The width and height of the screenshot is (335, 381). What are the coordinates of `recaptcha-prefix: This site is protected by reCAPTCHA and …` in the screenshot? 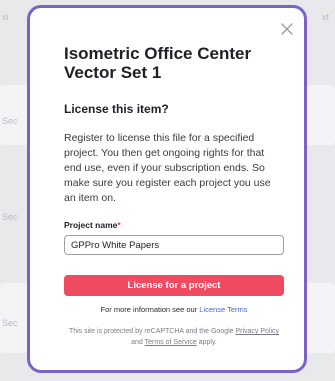 It's located at (151, 331).